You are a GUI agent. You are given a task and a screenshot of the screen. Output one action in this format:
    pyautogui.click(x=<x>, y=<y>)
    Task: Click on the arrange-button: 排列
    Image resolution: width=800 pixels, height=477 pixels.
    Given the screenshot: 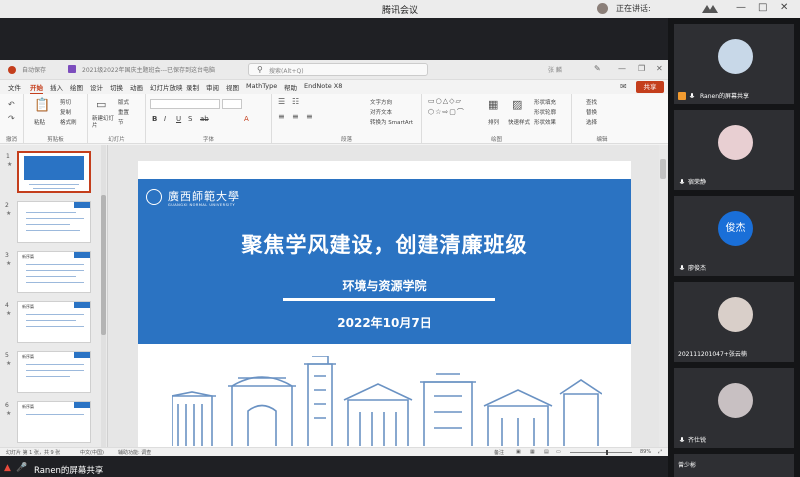 What is the action you would take?
    pyautogui.click(x=493, y=122)
    